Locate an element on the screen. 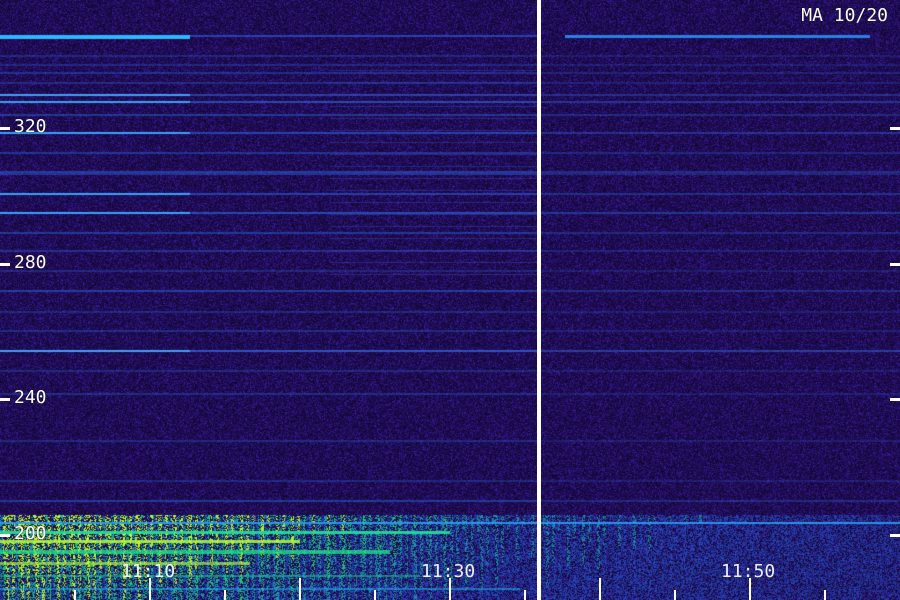 This screenshot has width=900, height=600. station-label: MA 10/20 is located at coordinates (844, 15).